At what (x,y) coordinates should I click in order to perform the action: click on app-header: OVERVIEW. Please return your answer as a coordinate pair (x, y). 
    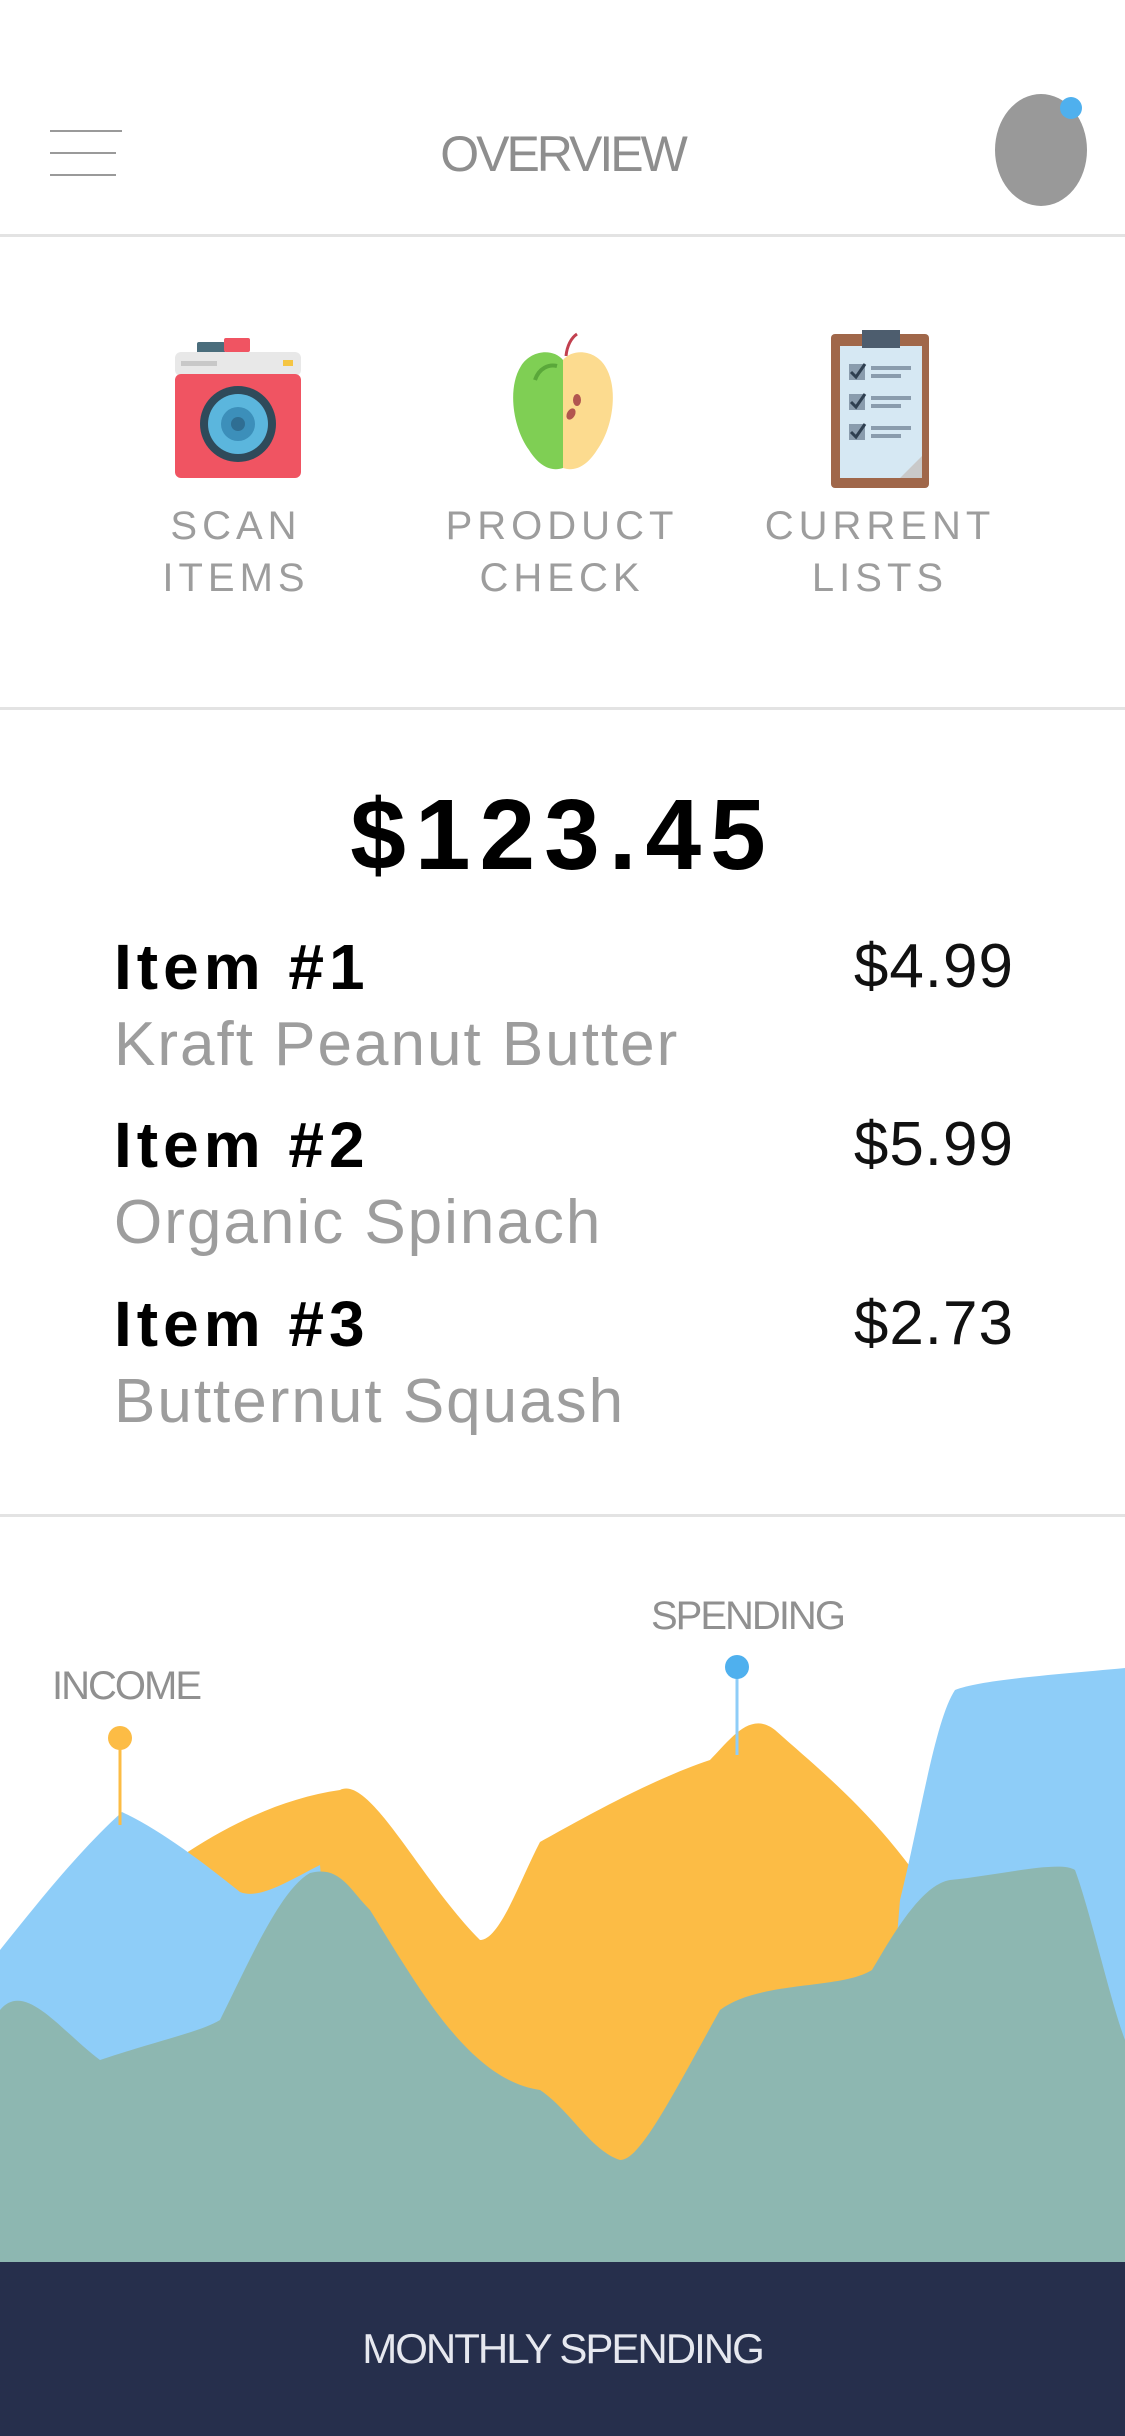
    Looking at the image, I should click on (562, 118).